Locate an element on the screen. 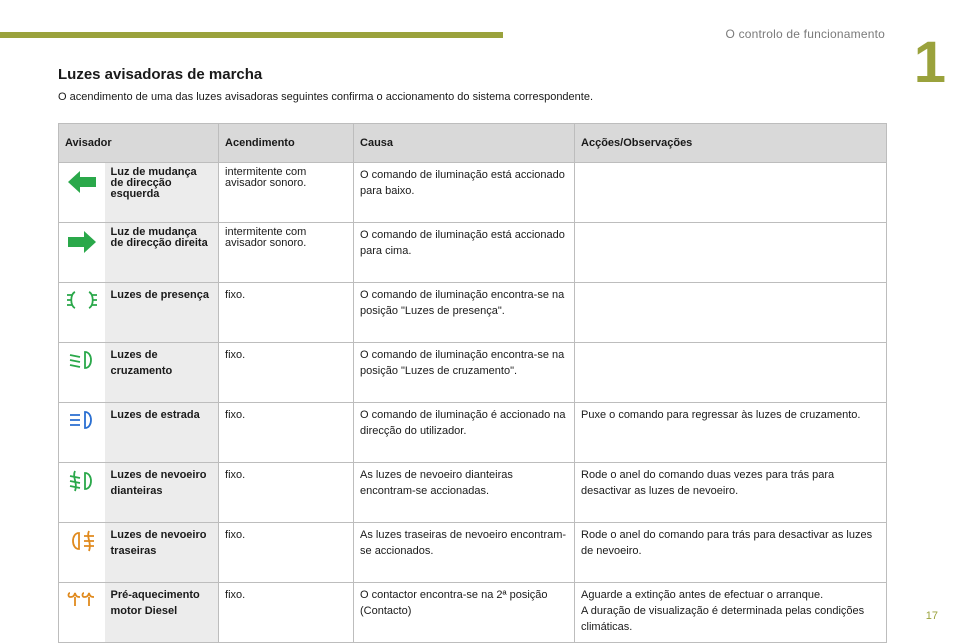  warning-name: Luzes de presença is located at coordinates (162, 312).